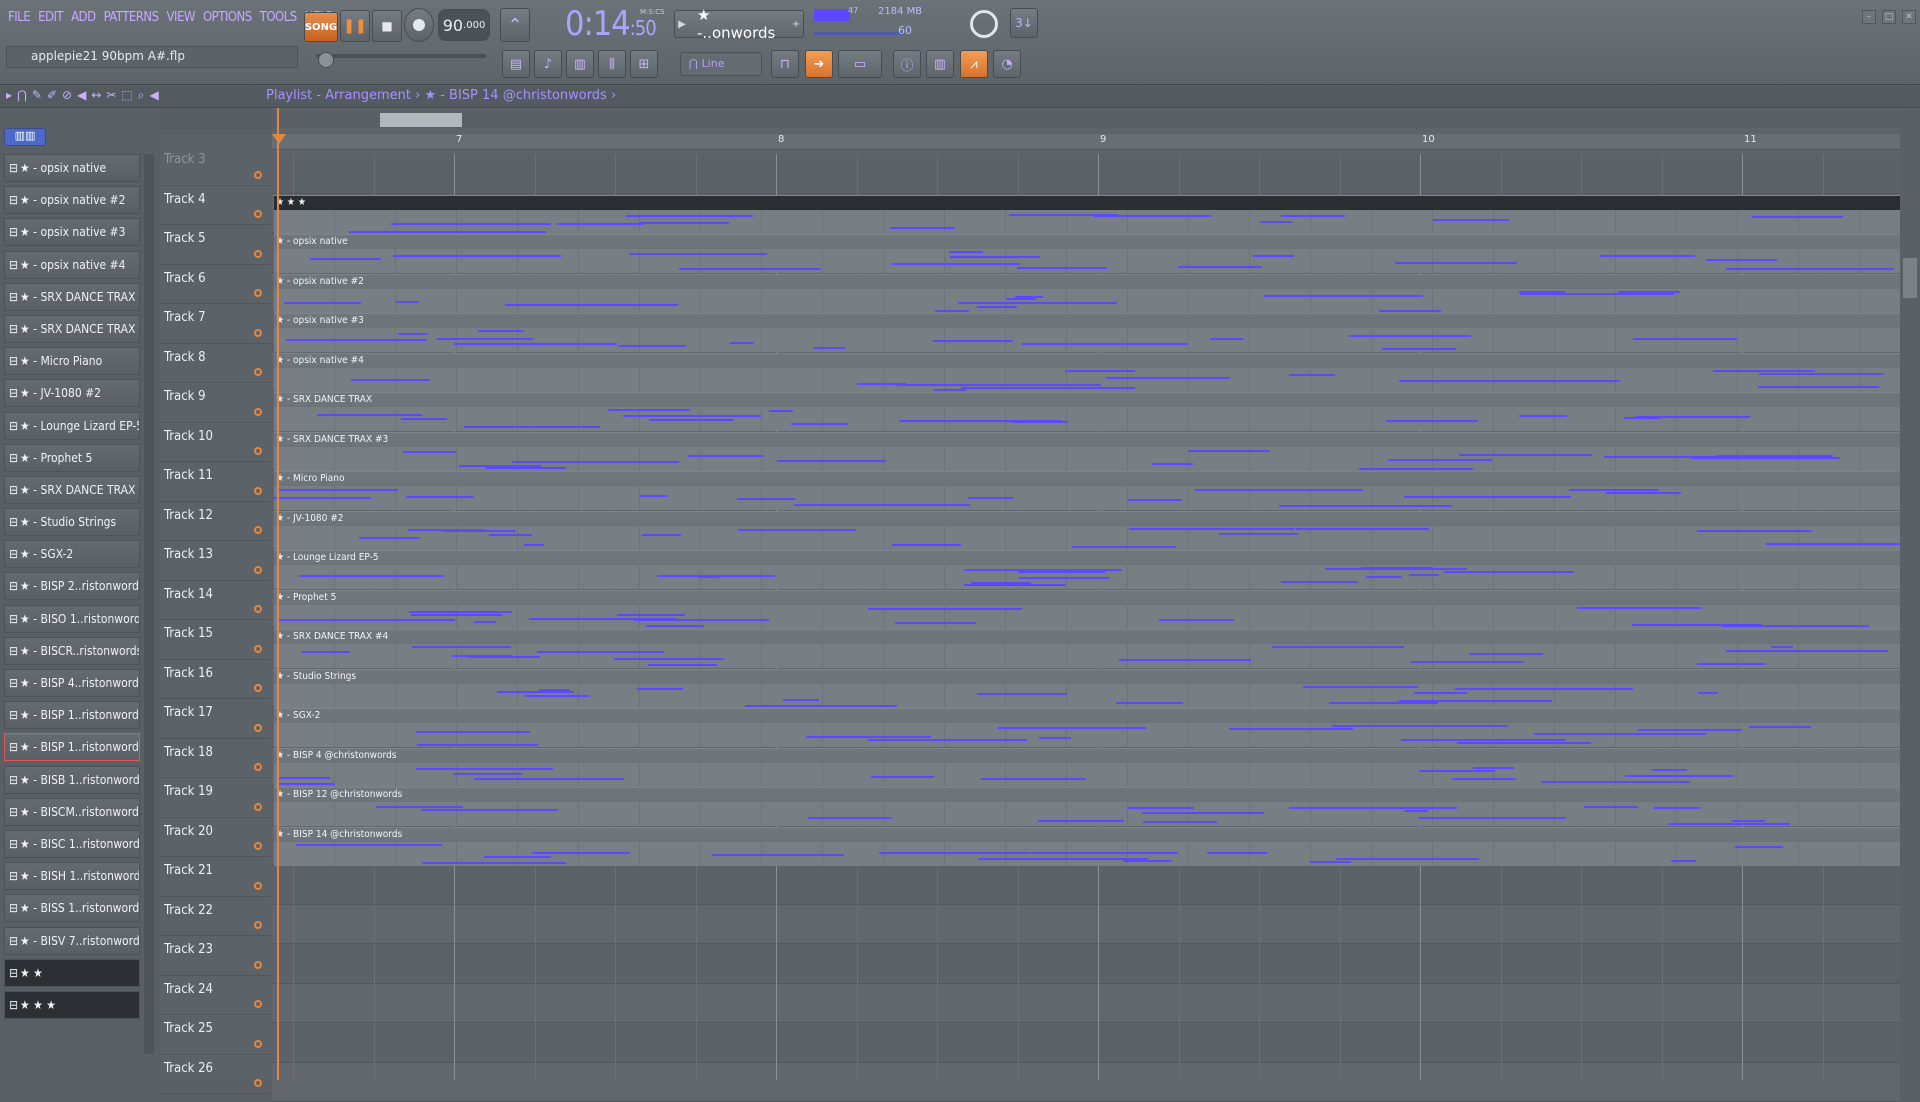 The width and height of the screenshot is (1920, 1102). Describe the element at coordinates (25, 137) in the screenshot. I see `picker-view-button: ▥▥` at that location.